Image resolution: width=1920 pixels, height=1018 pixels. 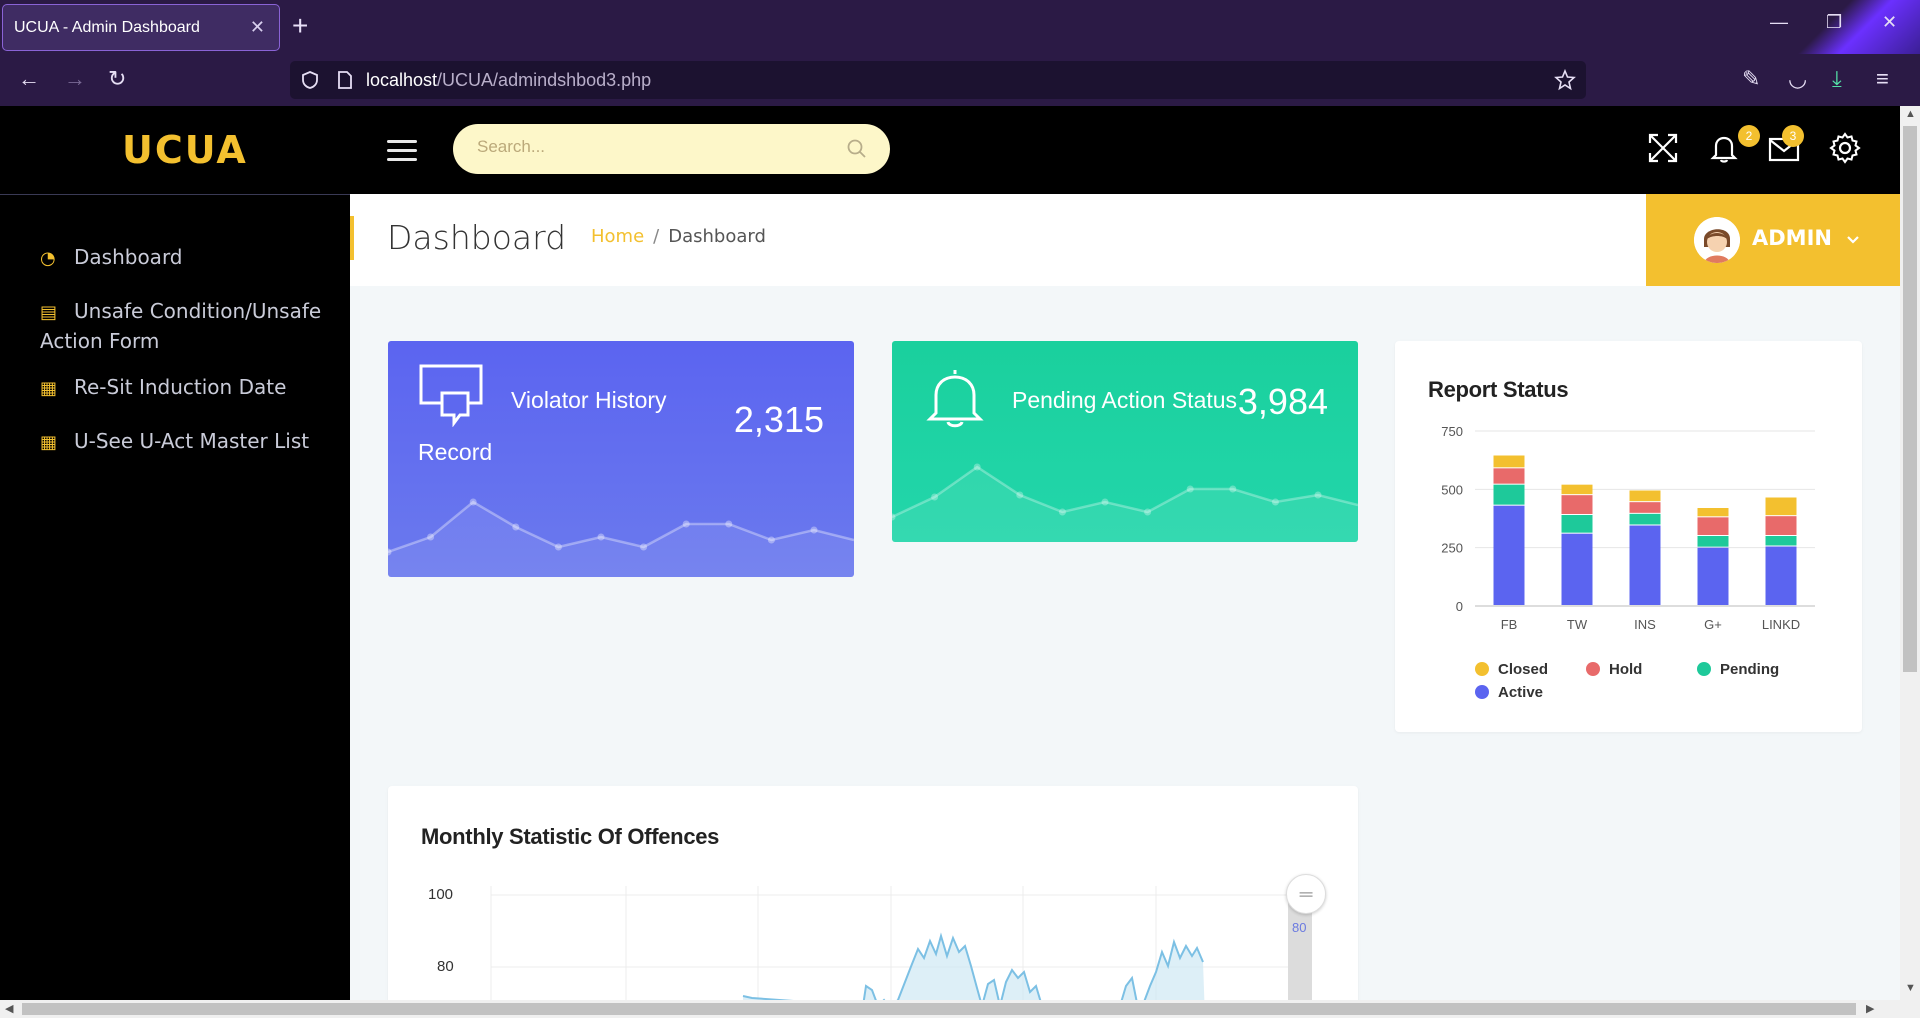 I want to click on new-tab-button: +, so click(x=300, y=26).